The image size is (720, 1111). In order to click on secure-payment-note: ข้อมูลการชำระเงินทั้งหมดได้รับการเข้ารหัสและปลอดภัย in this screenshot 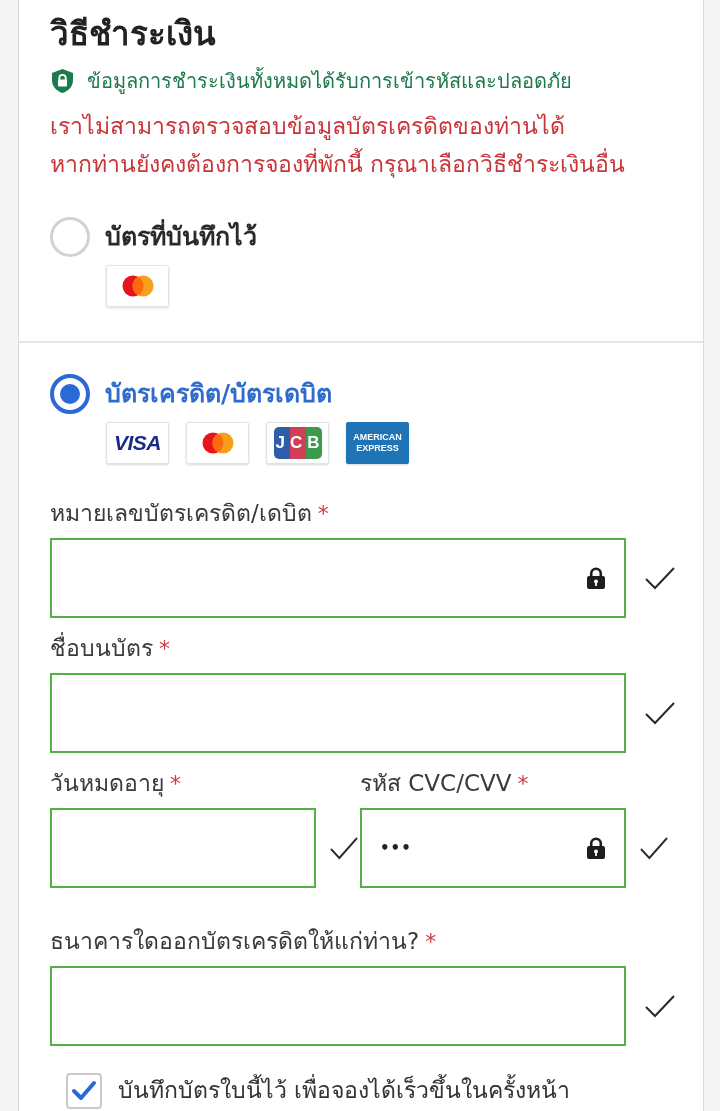, I will do `click(329, 81)`.